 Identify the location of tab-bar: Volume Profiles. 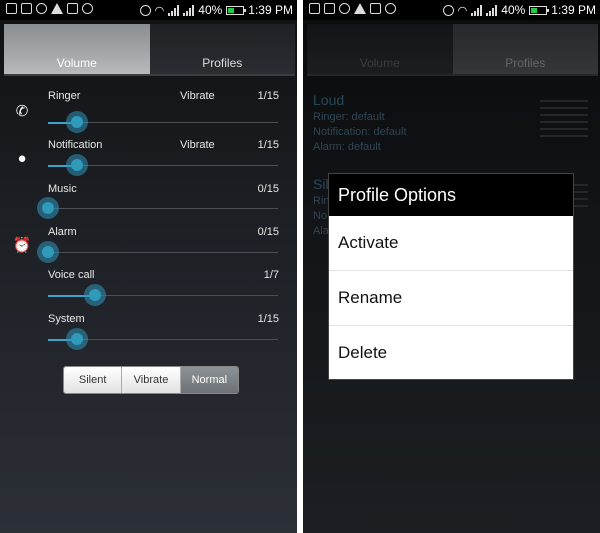
(149, 50).